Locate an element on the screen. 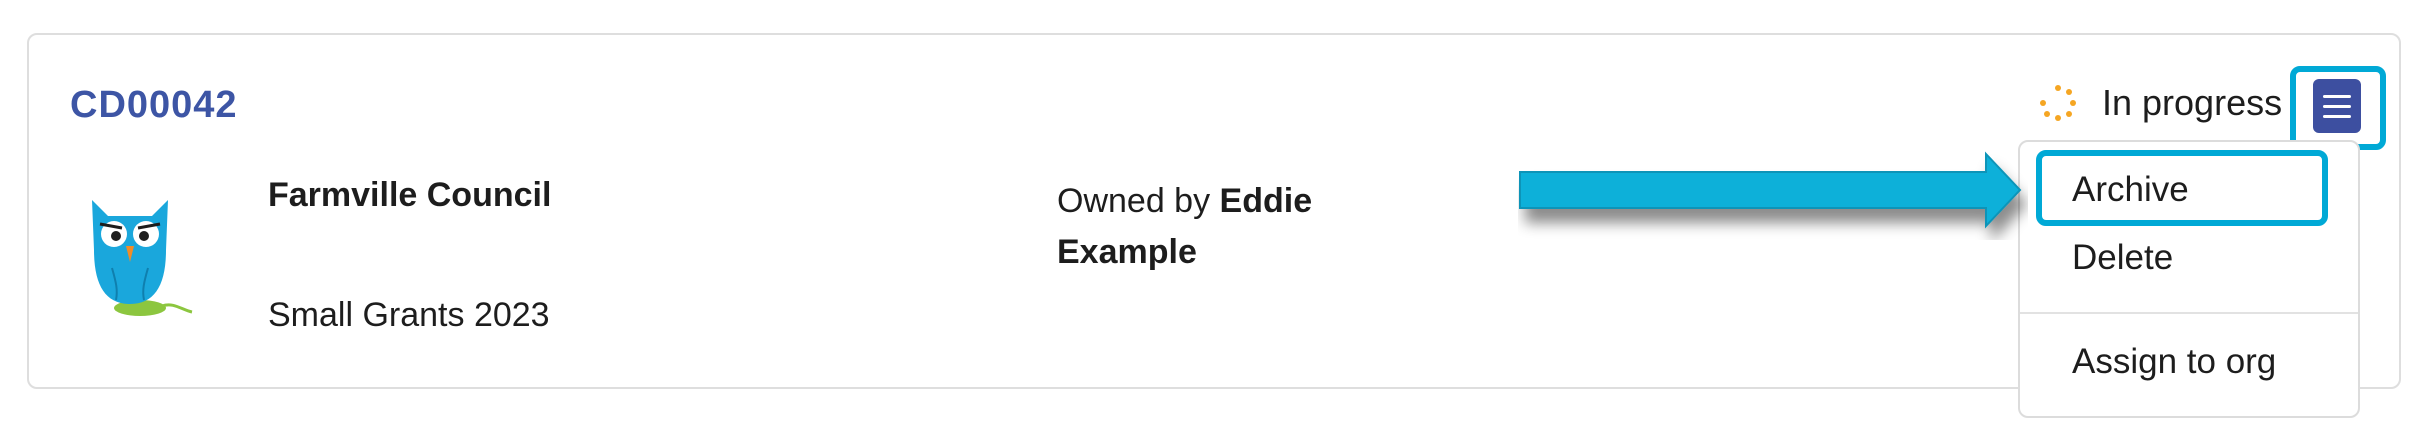  organisation-name: Farmville Council is located at coordinates (410, 195).